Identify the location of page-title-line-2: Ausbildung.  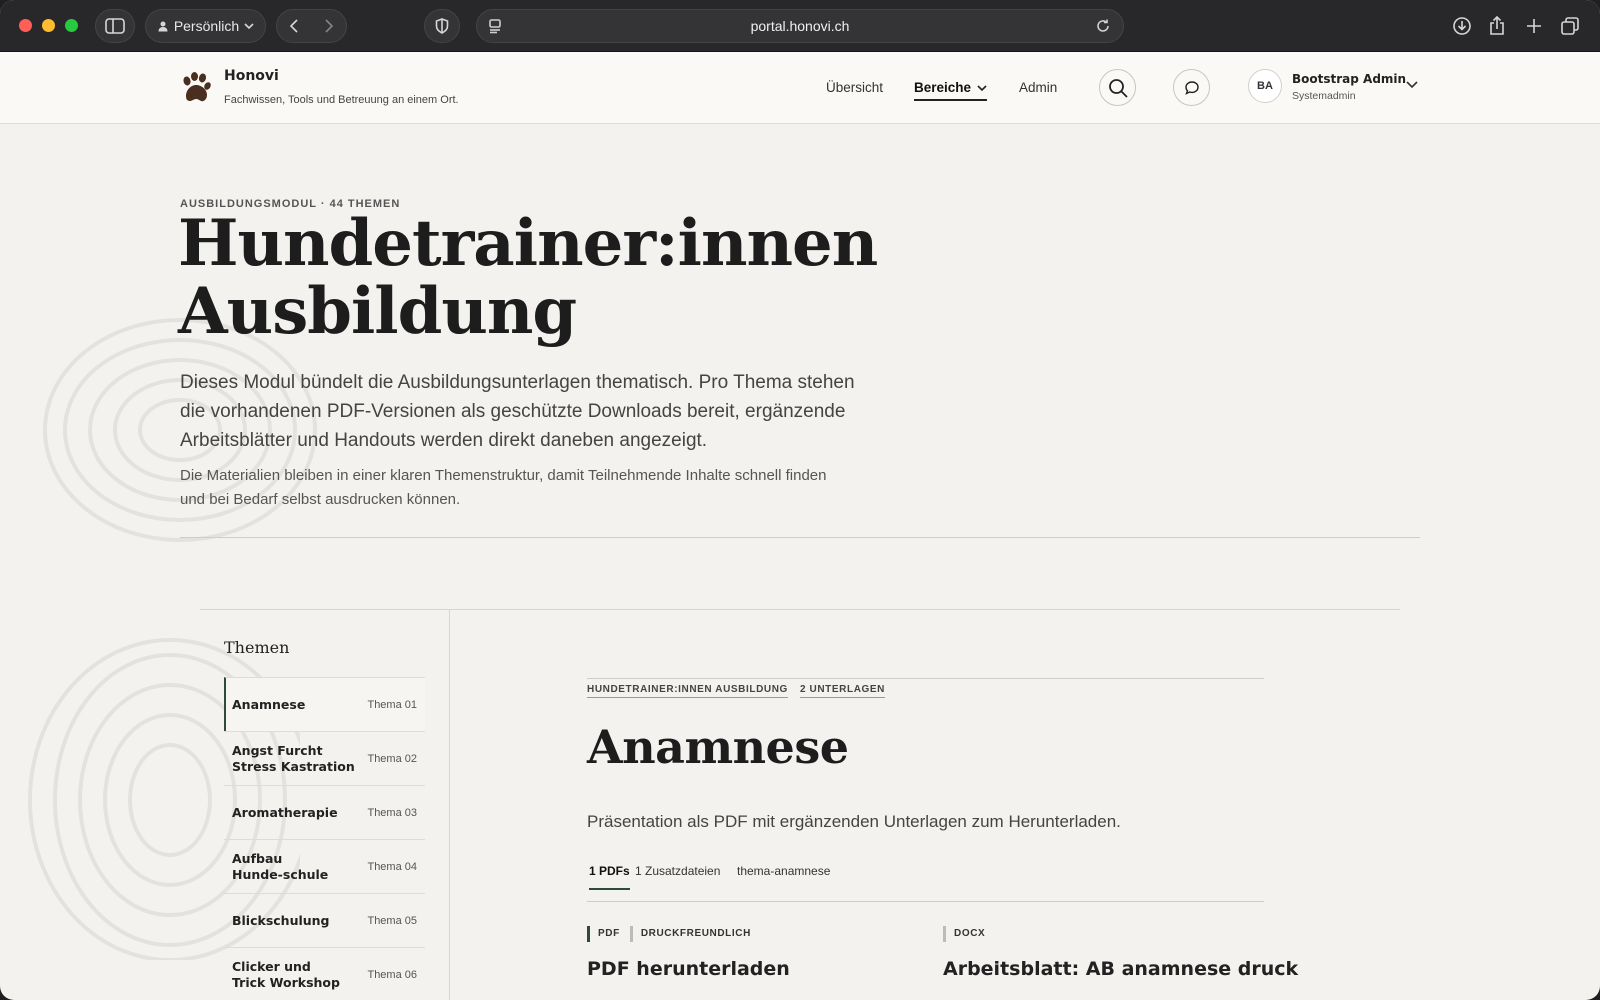
(377, 311).